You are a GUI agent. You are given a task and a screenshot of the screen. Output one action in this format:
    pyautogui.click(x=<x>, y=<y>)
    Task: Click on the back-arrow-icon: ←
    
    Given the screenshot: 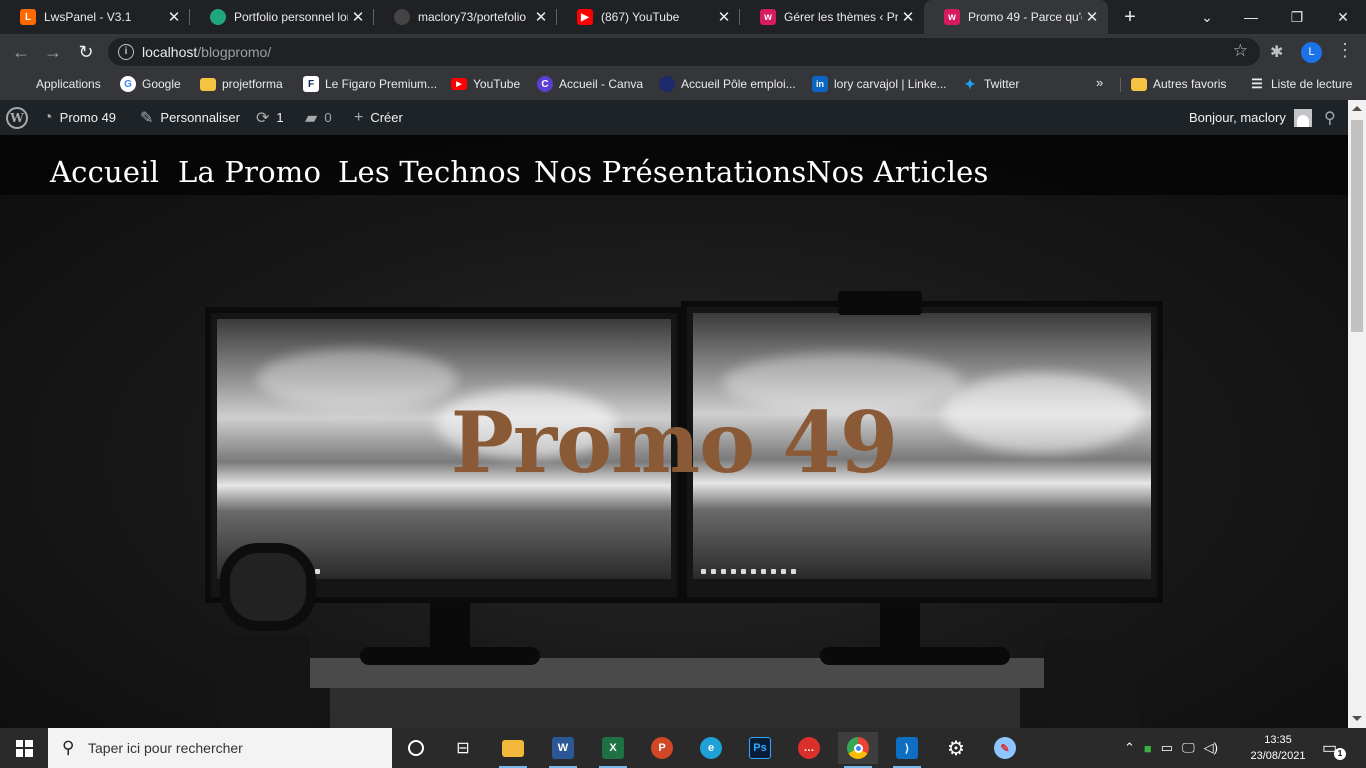 What is the action you would take?
    pyautogui.click(x=21, y=52)
    